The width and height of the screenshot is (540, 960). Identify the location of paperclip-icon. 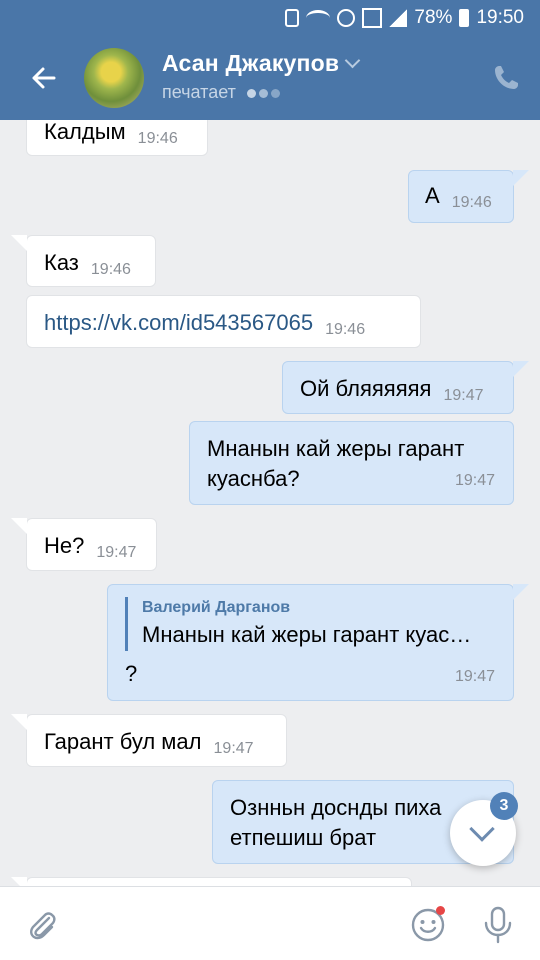
(43, 926).